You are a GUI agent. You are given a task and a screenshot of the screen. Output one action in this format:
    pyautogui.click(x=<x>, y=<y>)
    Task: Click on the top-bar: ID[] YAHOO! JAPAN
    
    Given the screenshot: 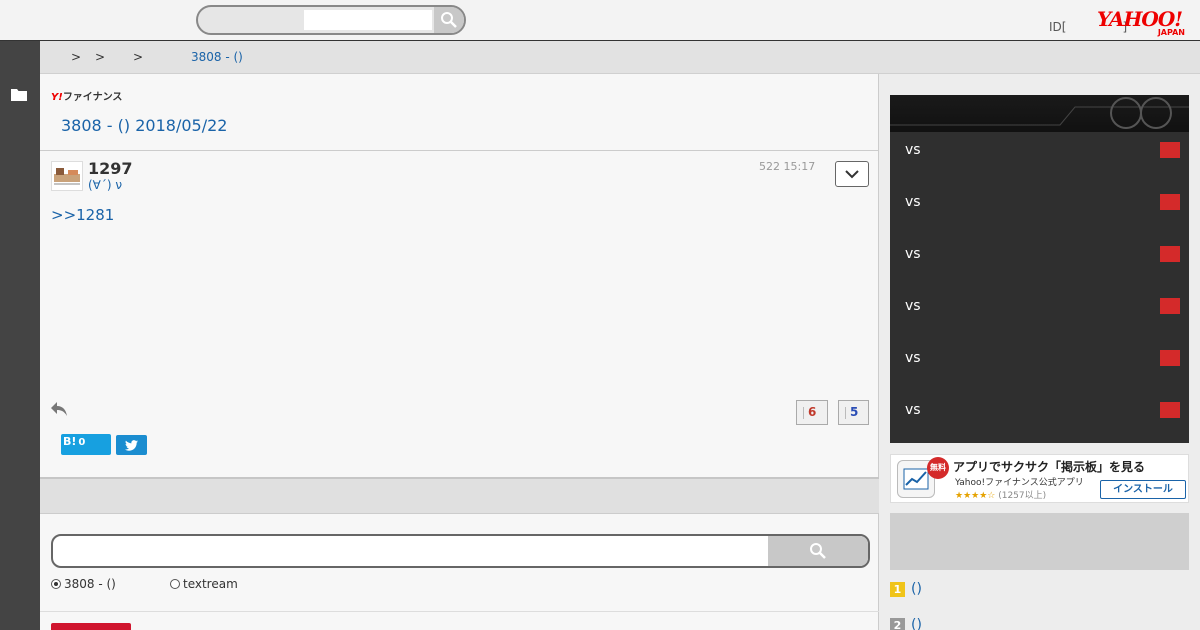 What is the action you would take?
    pyautogui.click(x=600, y=20)
    